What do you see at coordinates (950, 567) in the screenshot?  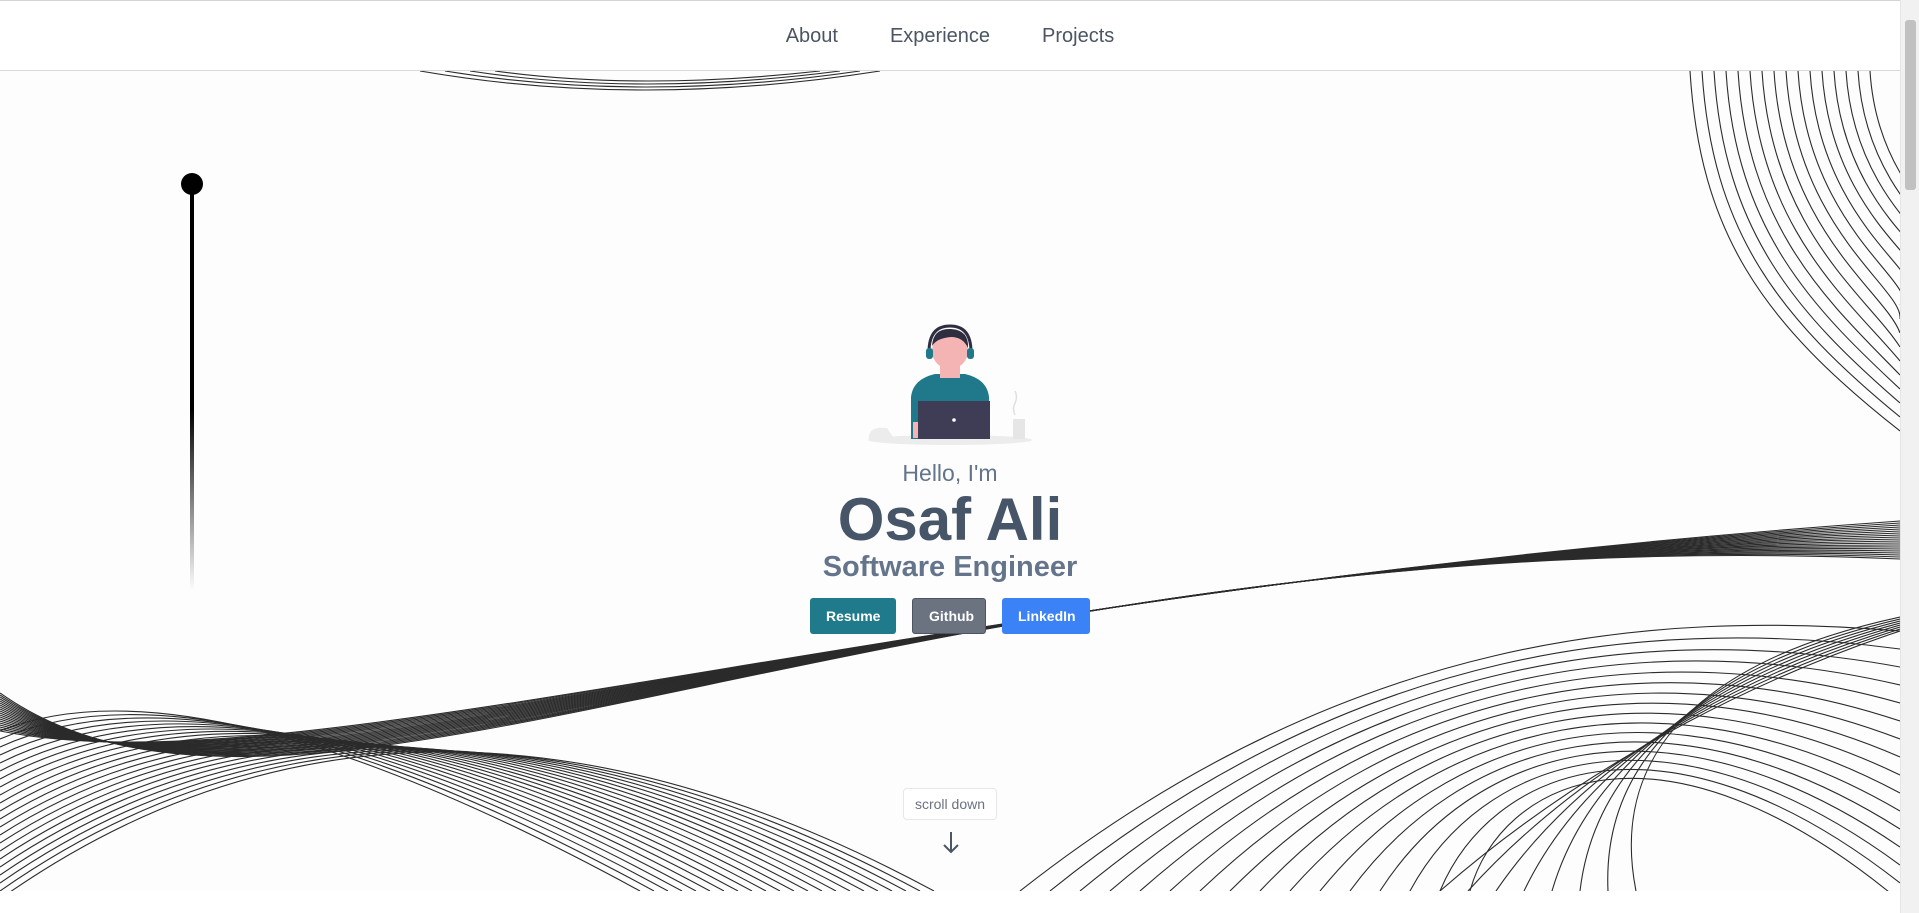 I see `hero-role: Software Engineer` at bounding box center [950, 567].